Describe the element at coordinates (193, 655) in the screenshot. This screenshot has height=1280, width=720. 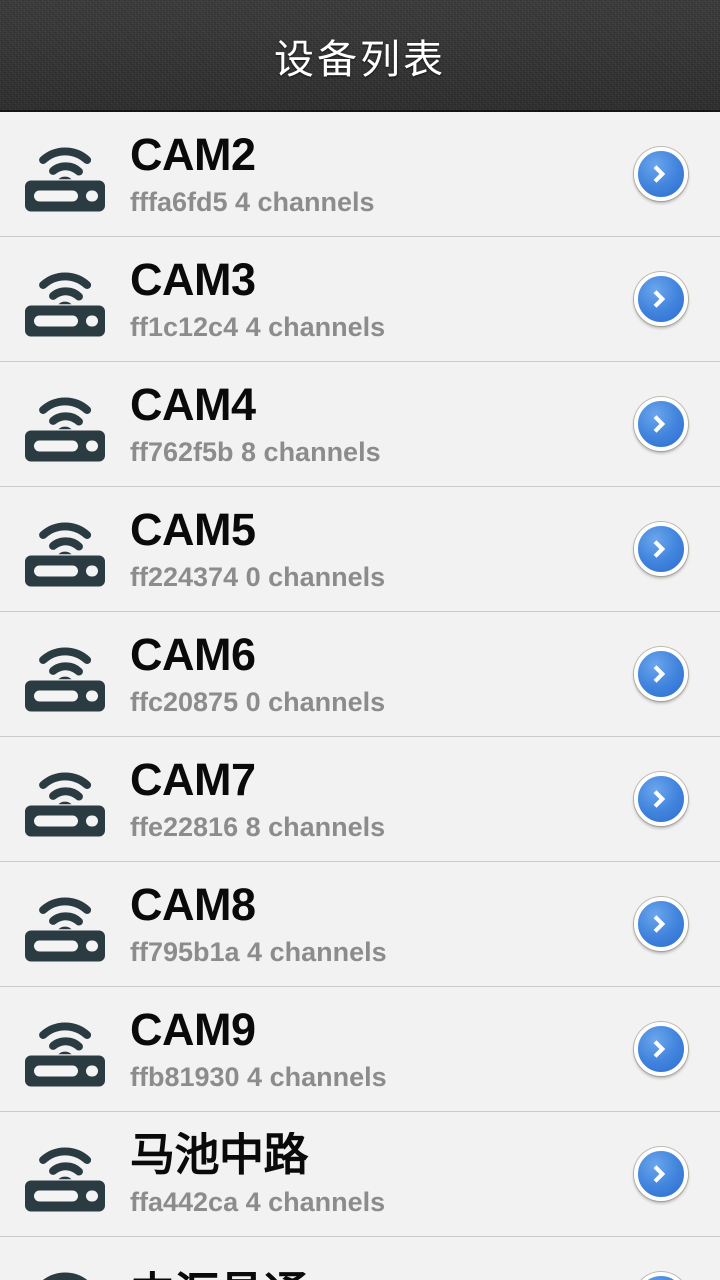
I see `device-name: CAM6` at that location.